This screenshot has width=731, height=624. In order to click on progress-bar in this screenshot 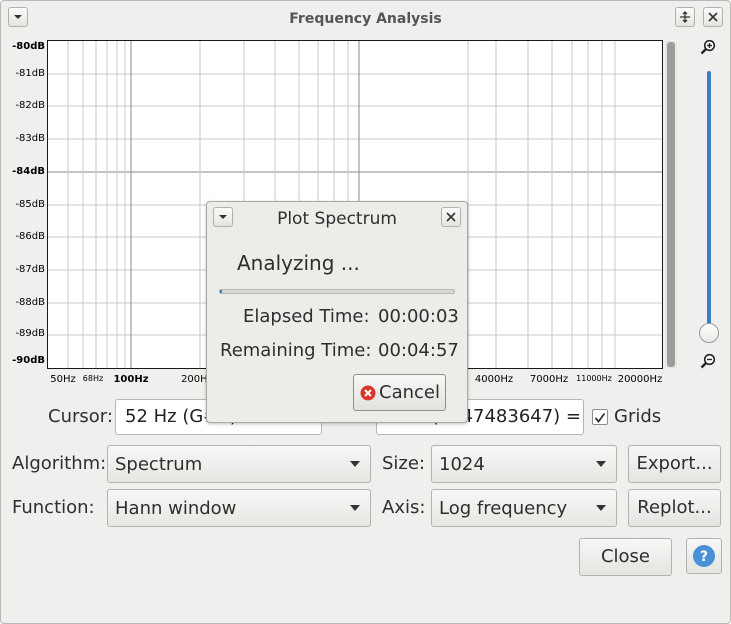, I will do `click(337, 291)`.